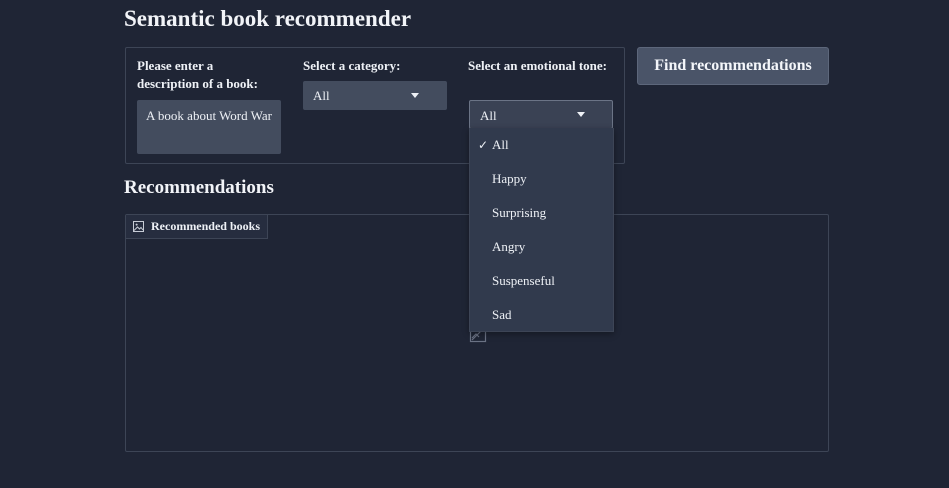 The width and height of the screenshot is (949, 488). I want to click on category-label: Select a category:, so click(352, 65).